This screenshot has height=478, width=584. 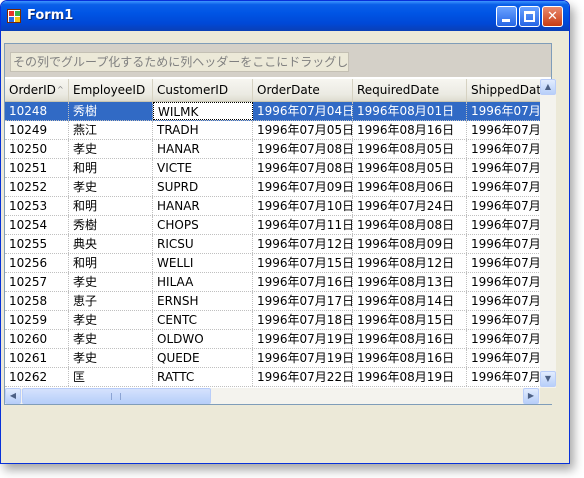 What do you see at coordinates (37, 244) in the screenshot?
I see `cell-orderid: 10255` at bounding box center [37, 244].